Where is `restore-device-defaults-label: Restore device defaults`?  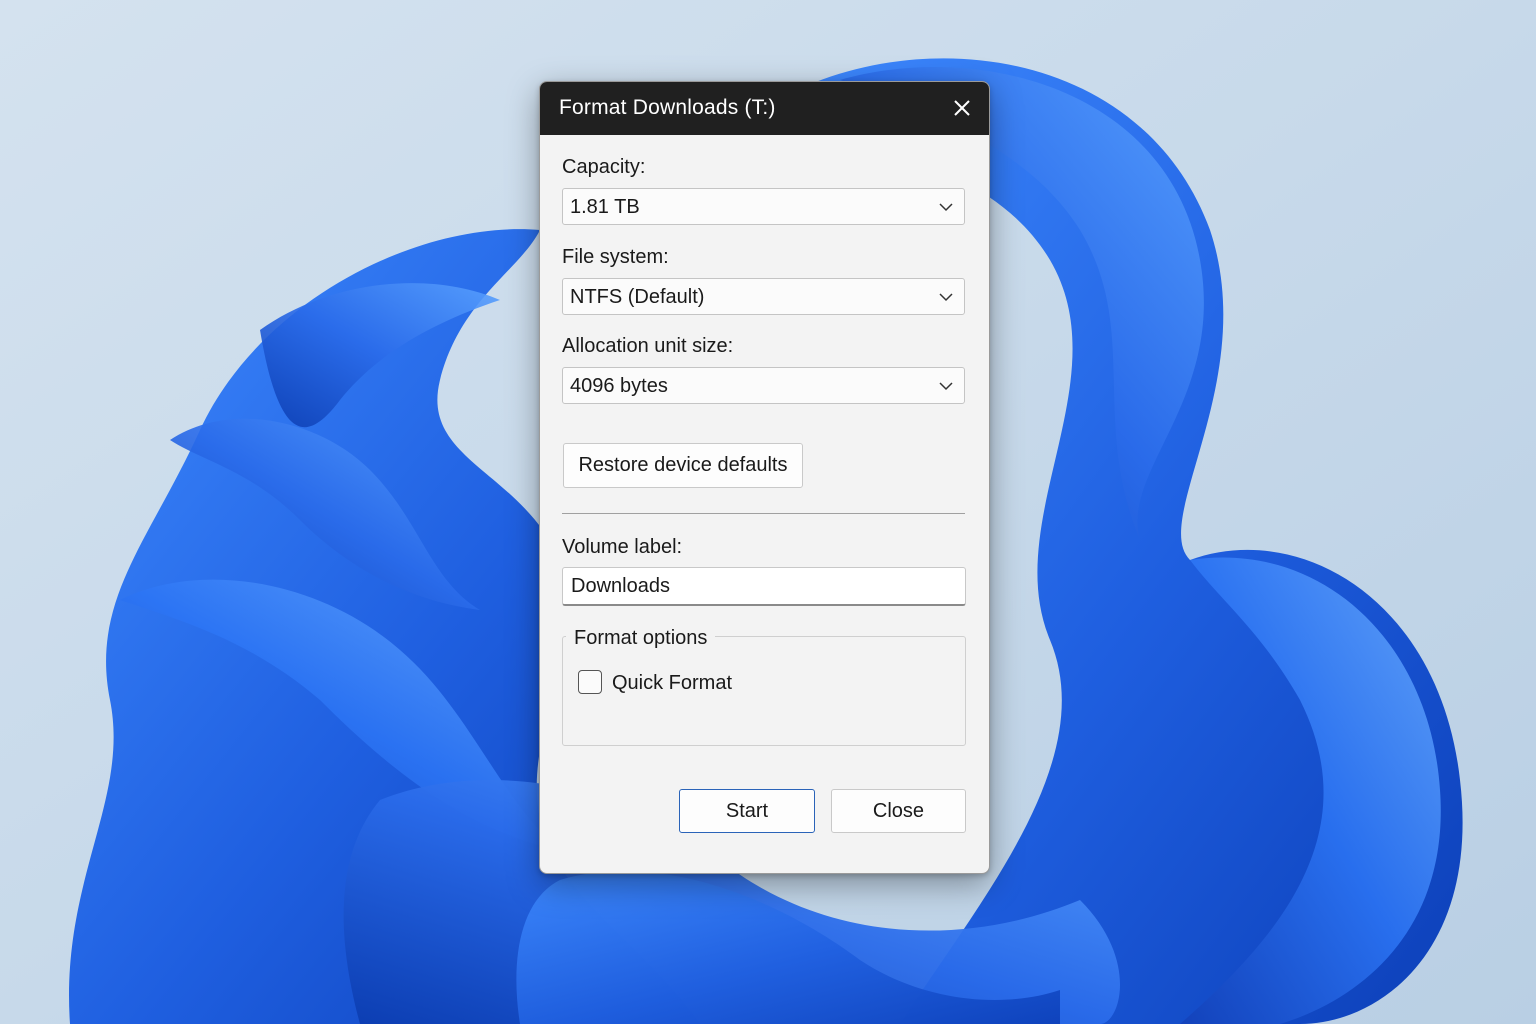 restore-device-defaults-label: Restore device defaults is located at coordinates (683, 465).